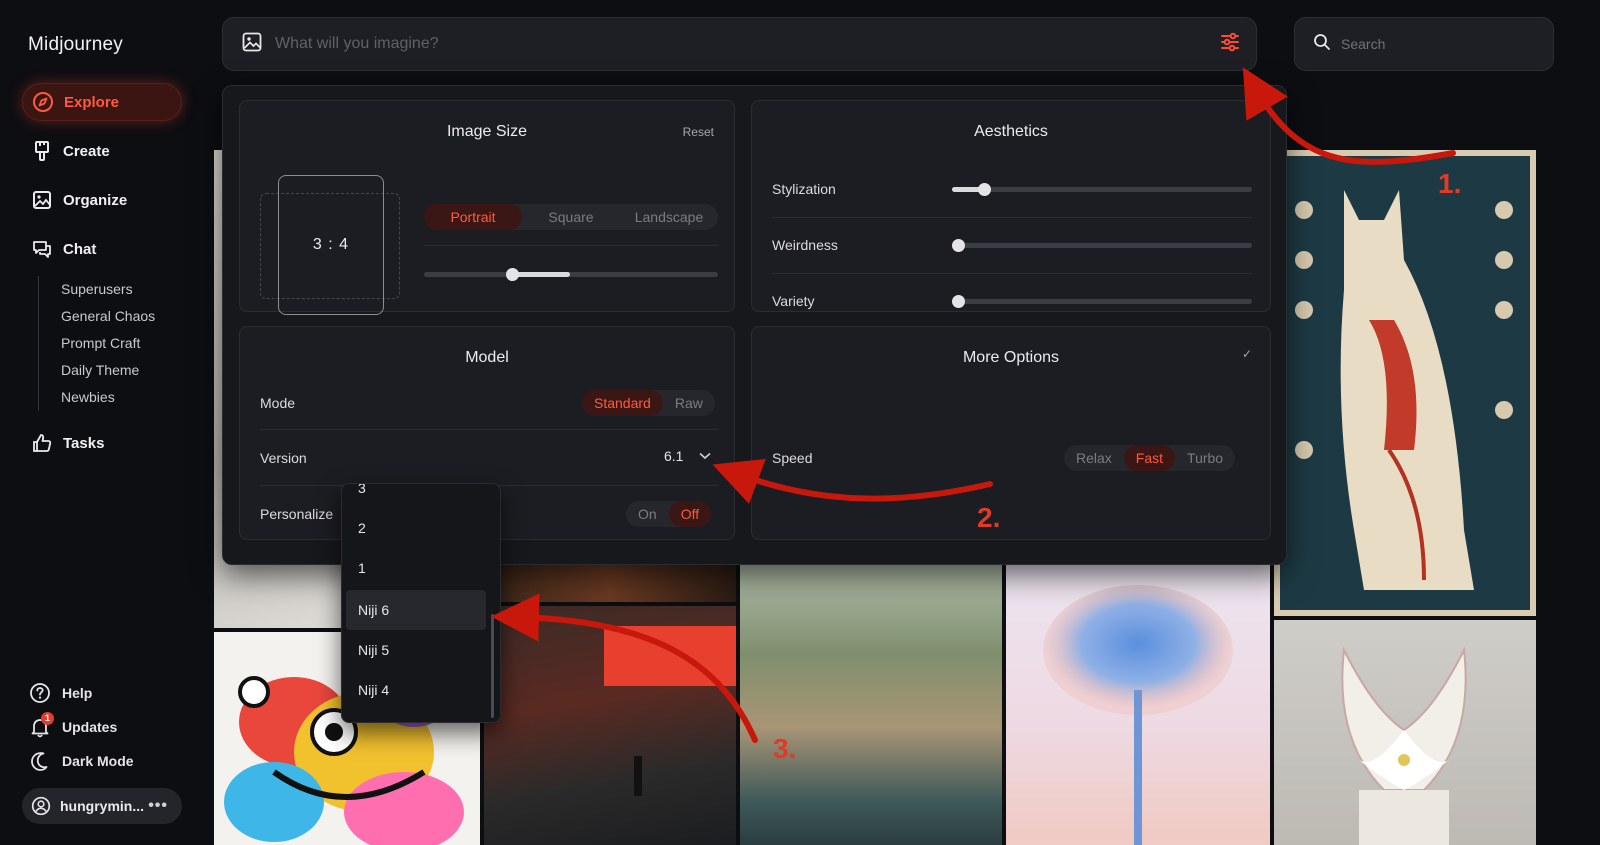 The width and height of the screenshot is (1600, 845). What do you see at coordinates (487, 131) in the screenshot?
I see `image-size-title: Image Size` at bounding box center [487, 131].